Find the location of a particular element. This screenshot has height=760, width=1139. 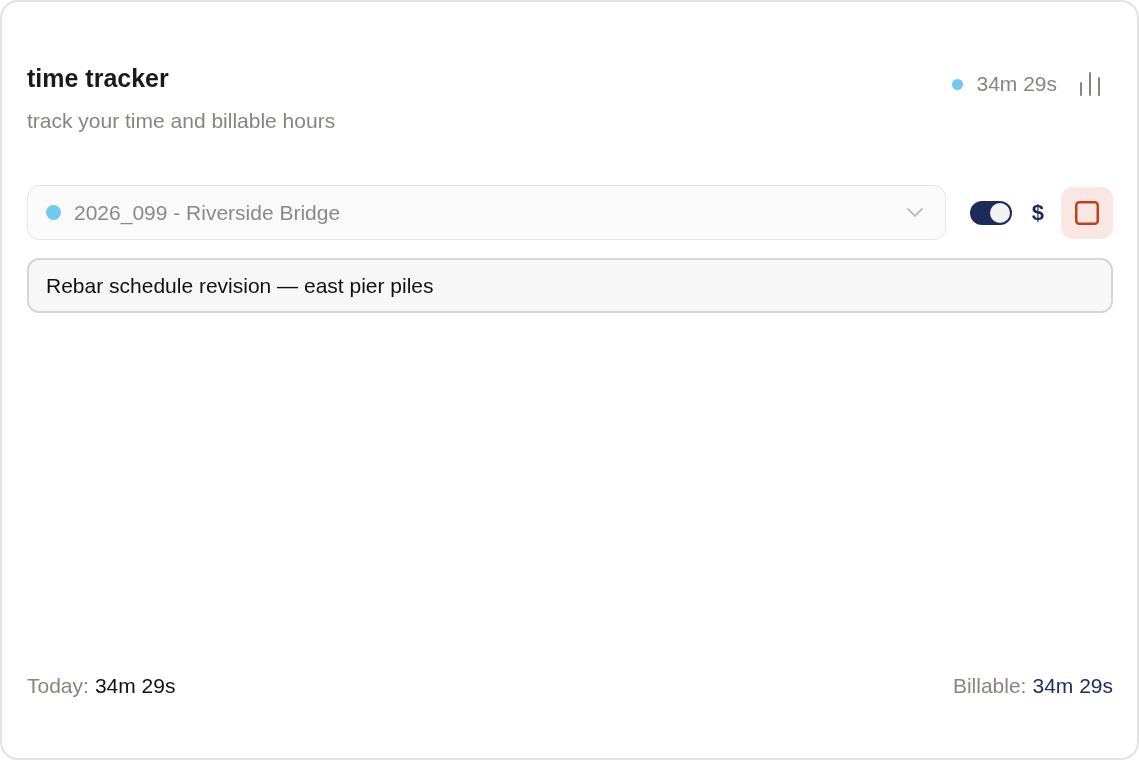

card-subtitle: track your time and billable hours is located at coordinates (181, 121).